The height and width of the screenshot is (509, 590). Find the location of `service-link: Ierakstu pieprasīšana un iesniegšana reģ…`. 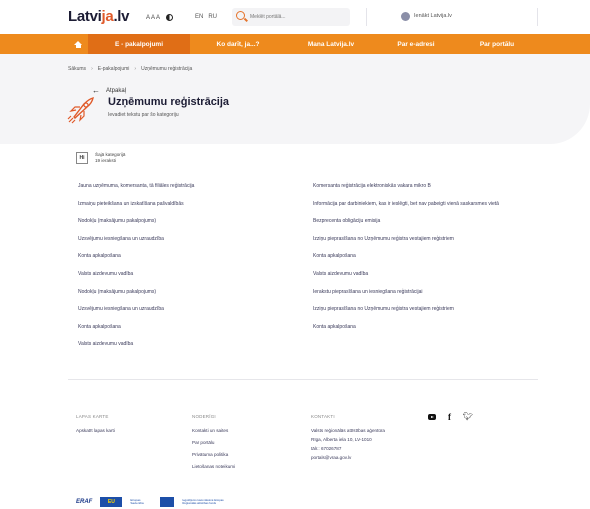

service-link: Ierakstu pieprasīšana un iesniegšana reģ… is located at coordinates (423, 298).